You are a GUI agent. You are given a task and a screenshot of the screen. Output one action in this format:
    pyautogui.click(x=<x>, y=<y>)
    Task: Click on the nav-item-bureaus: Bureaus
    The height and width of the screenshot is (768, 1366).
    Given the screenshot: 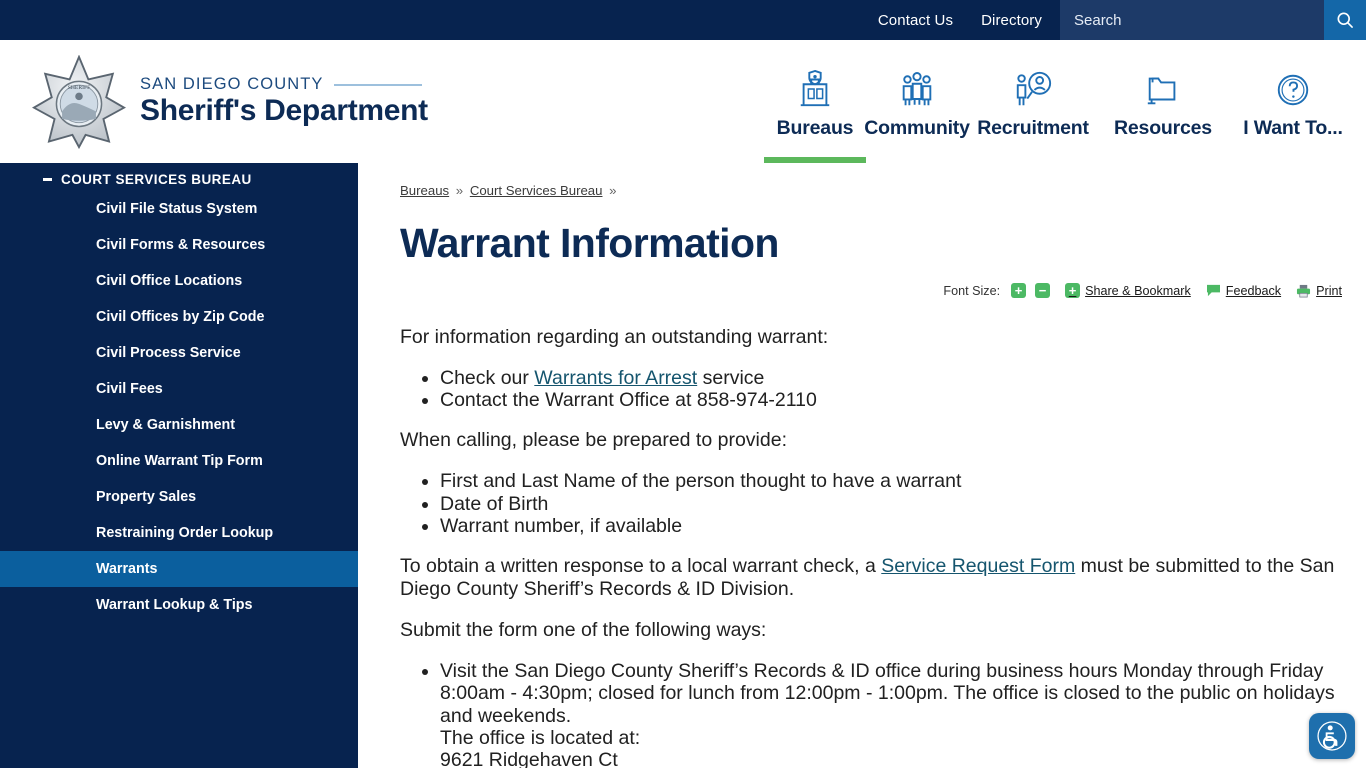 What is the action you would take?
    pyautogui.click(x=815, y=101)
    